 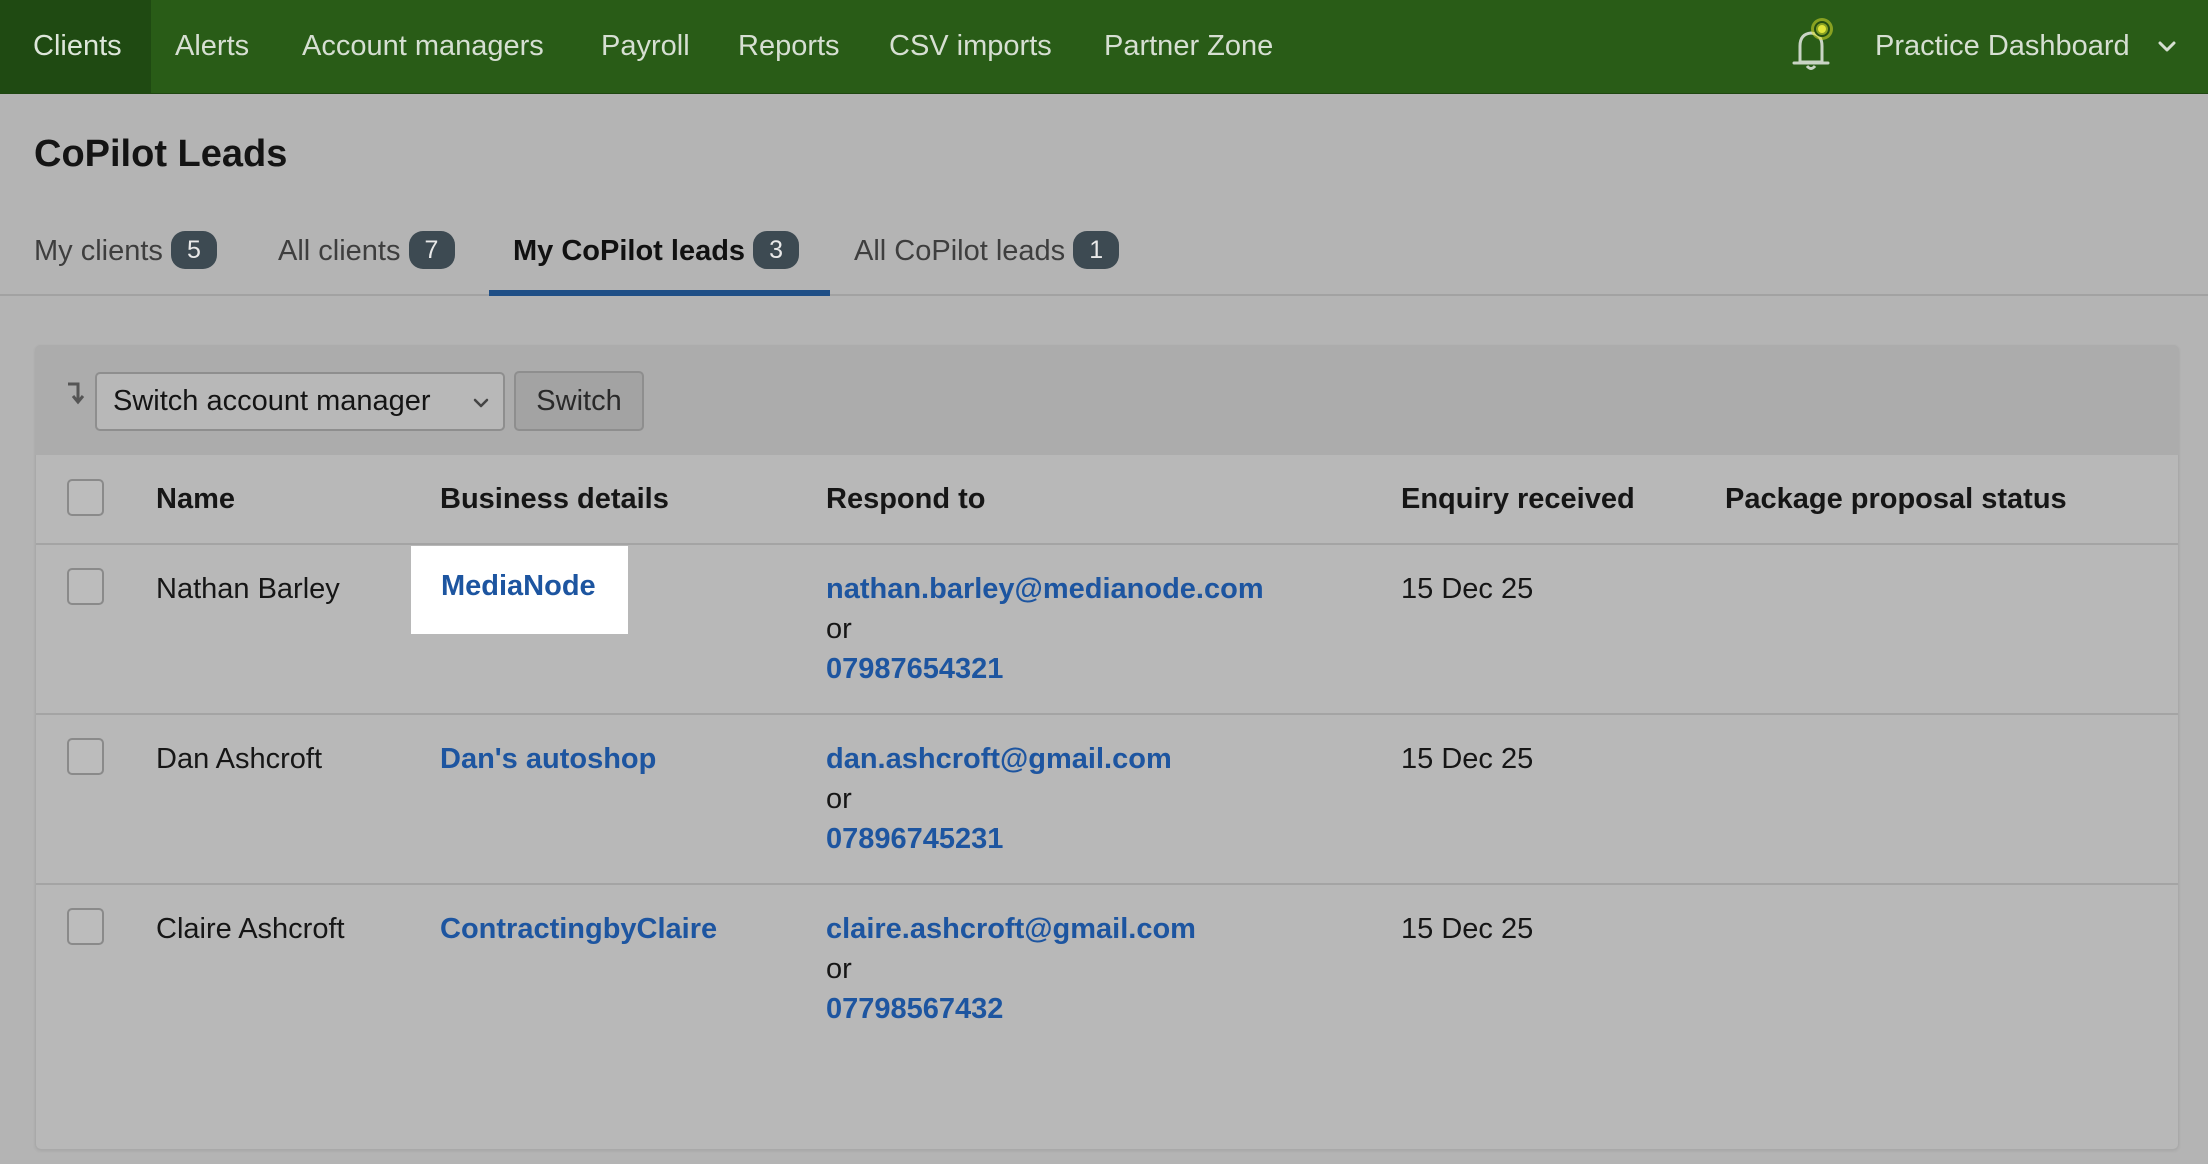 I want to click on column-header-respond-to: Respond to, so click(x=906, y=499).